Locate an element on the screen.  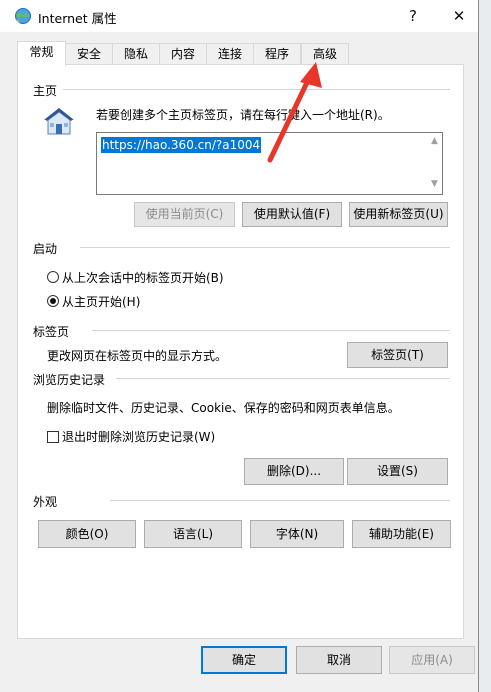
use-default-button: 使用默认值(F) is located at coordinates (292, 214).